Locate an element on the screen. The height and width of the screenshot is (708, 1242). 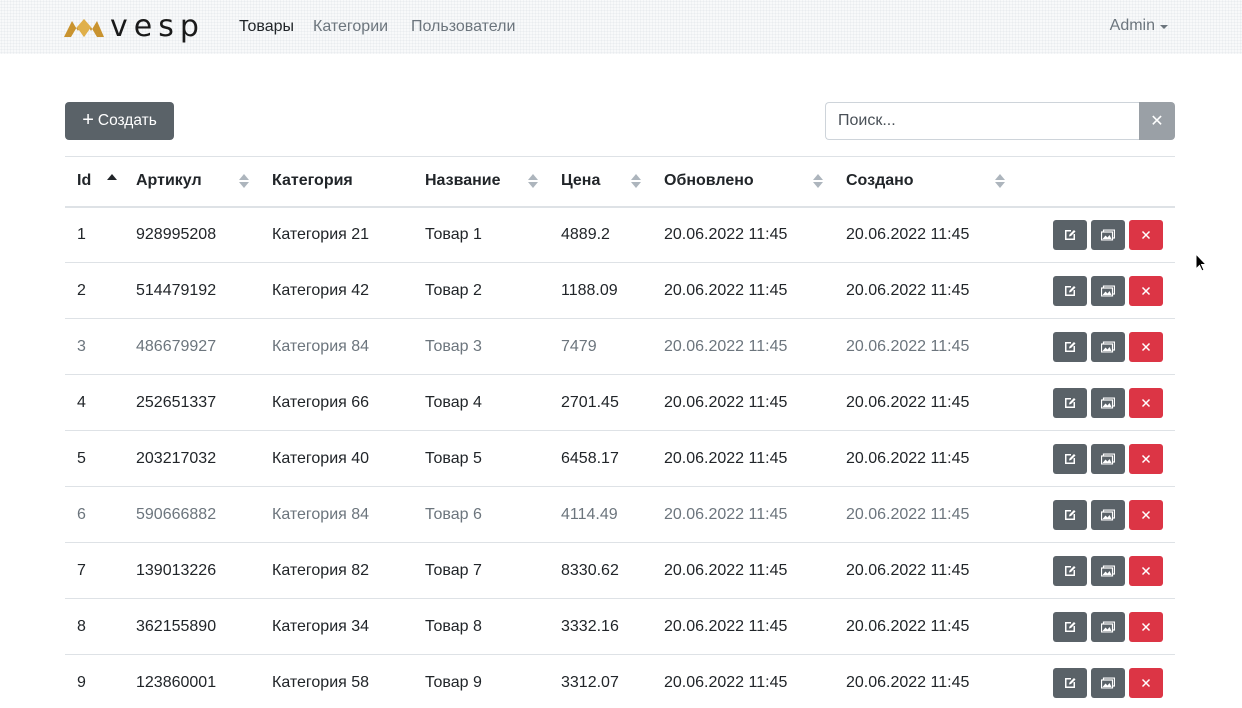
cell-price: 4114.49 is located at coordinates (589, 514).